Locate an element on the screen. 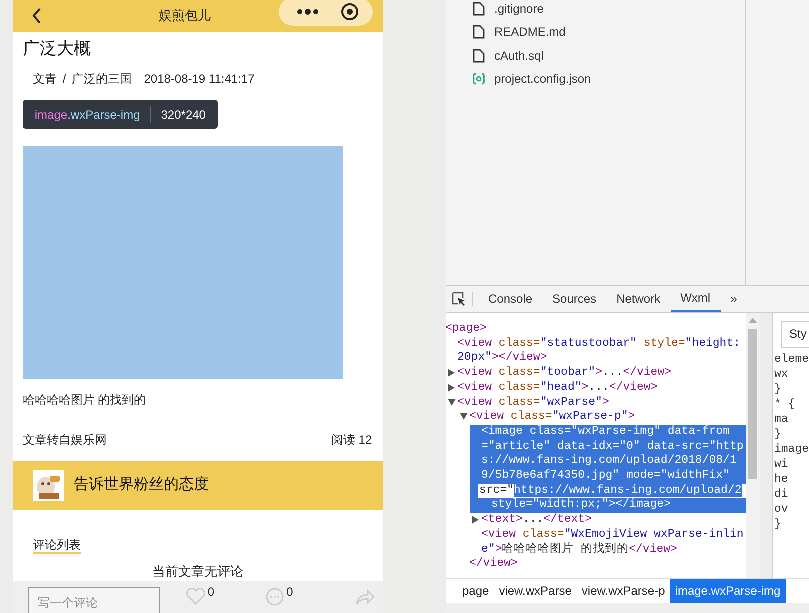  more-icon is located at coordinates (308, 12).